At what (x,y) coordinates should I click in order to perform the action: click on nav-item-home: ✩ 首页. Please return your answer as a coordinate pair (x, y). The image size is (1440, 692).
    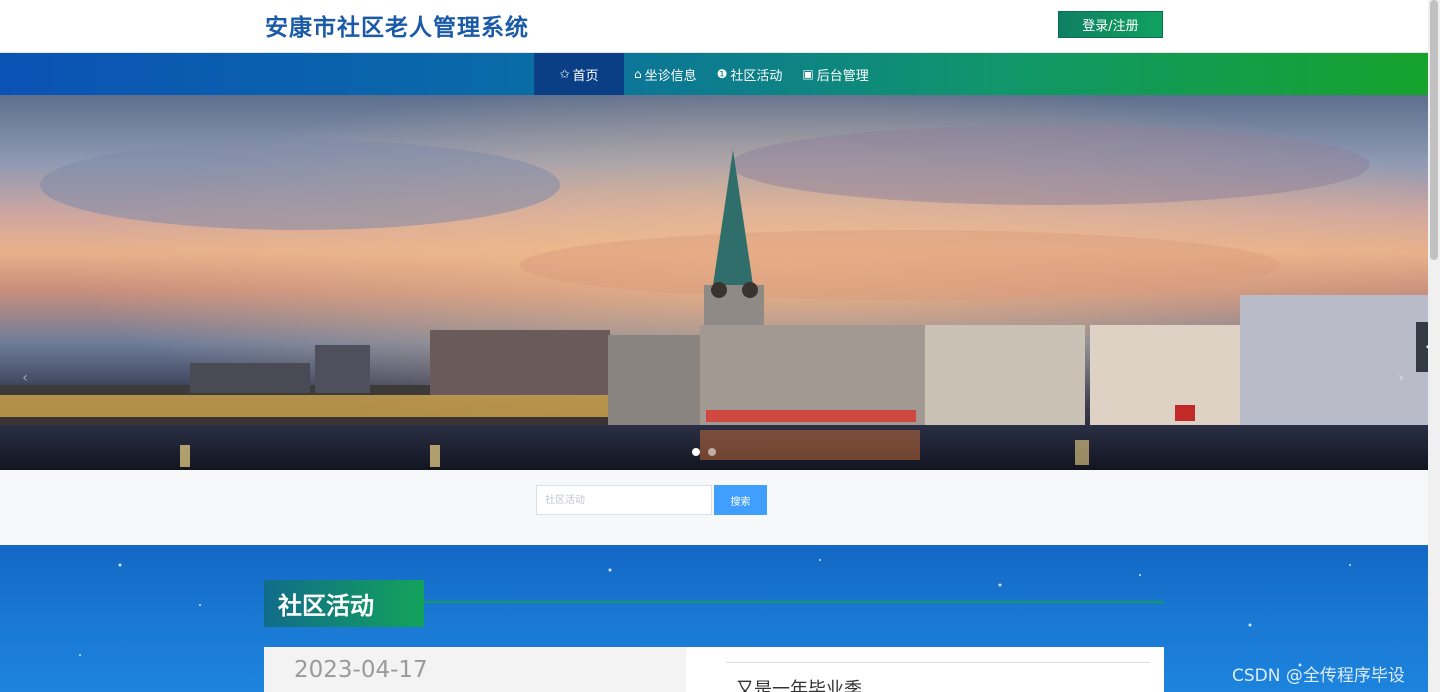
    Looking at the image, I should click on (579, 74).